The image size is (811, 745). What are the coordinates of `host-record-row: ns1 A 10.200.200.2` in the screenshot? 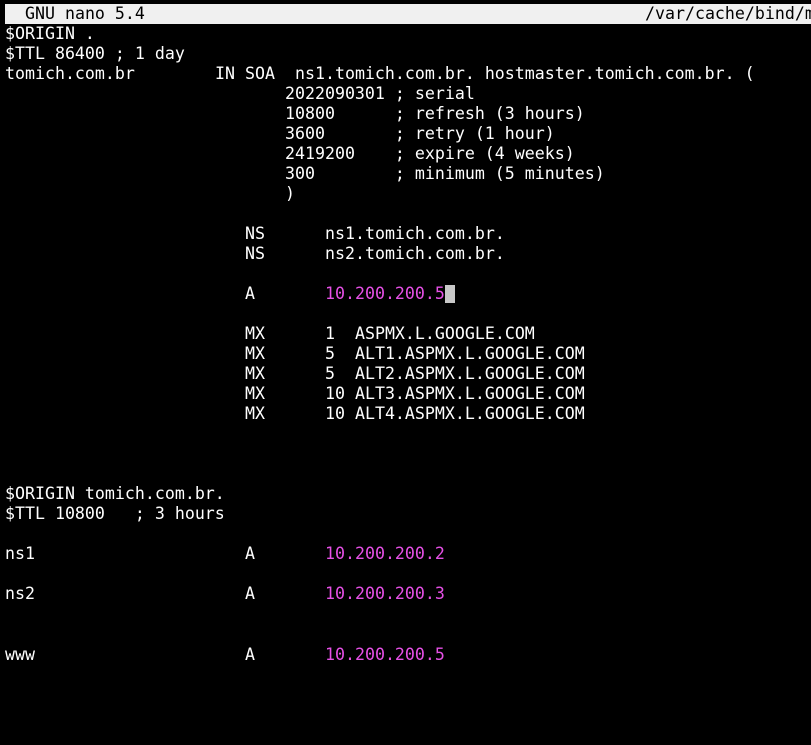 It's located at (408, 554).